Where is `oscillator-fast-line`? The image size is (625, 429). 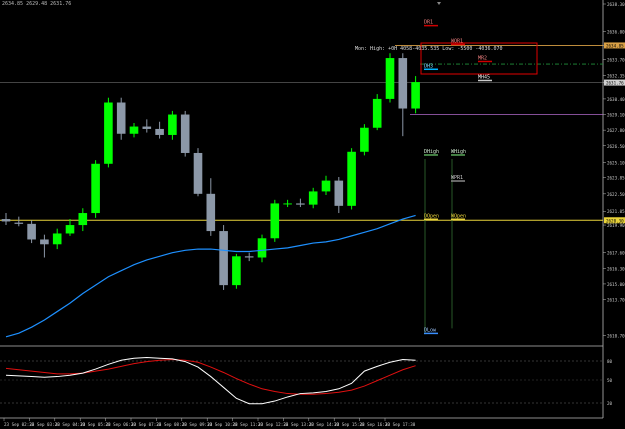
oscillator-fast-line is located at coordinates (210, 381).